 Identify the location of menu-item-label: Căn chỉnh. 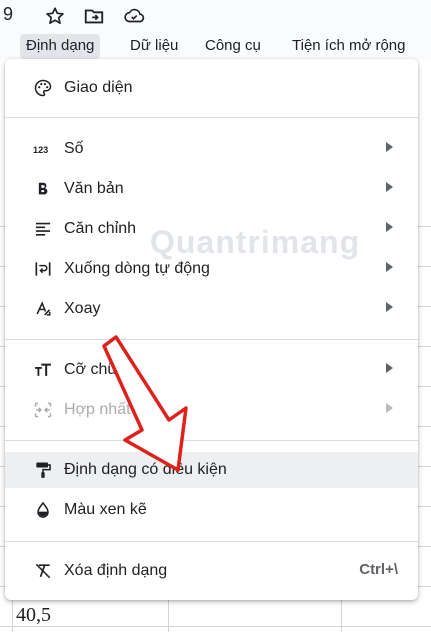
(100, 228).